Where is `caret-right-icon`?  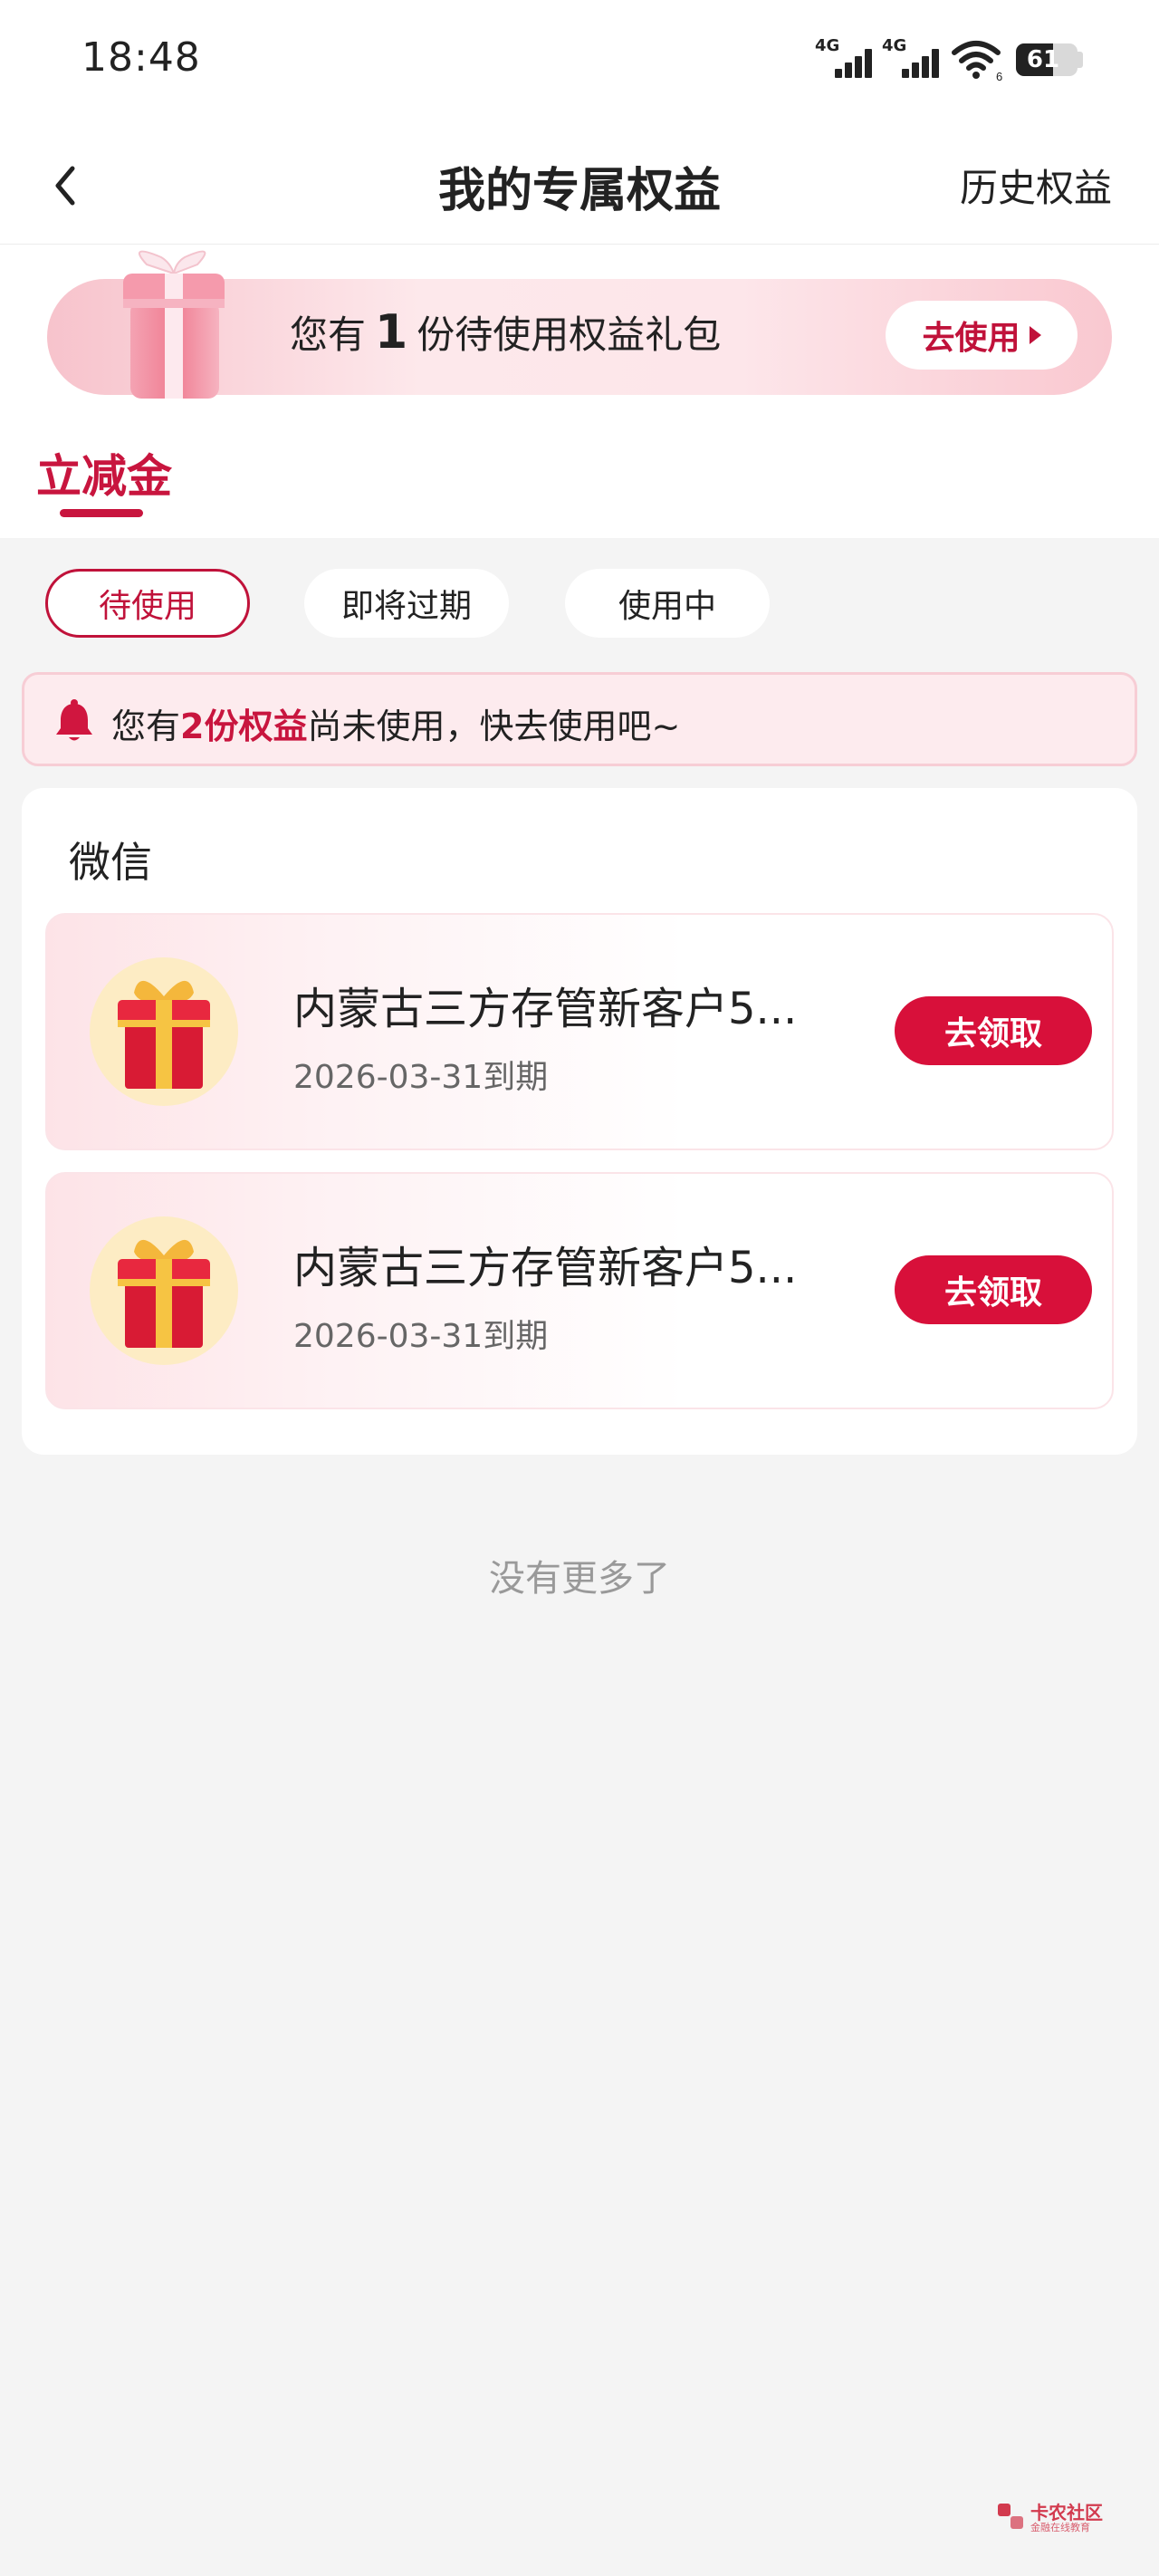 caret-right-icon is located at coordinates (1035, 335).